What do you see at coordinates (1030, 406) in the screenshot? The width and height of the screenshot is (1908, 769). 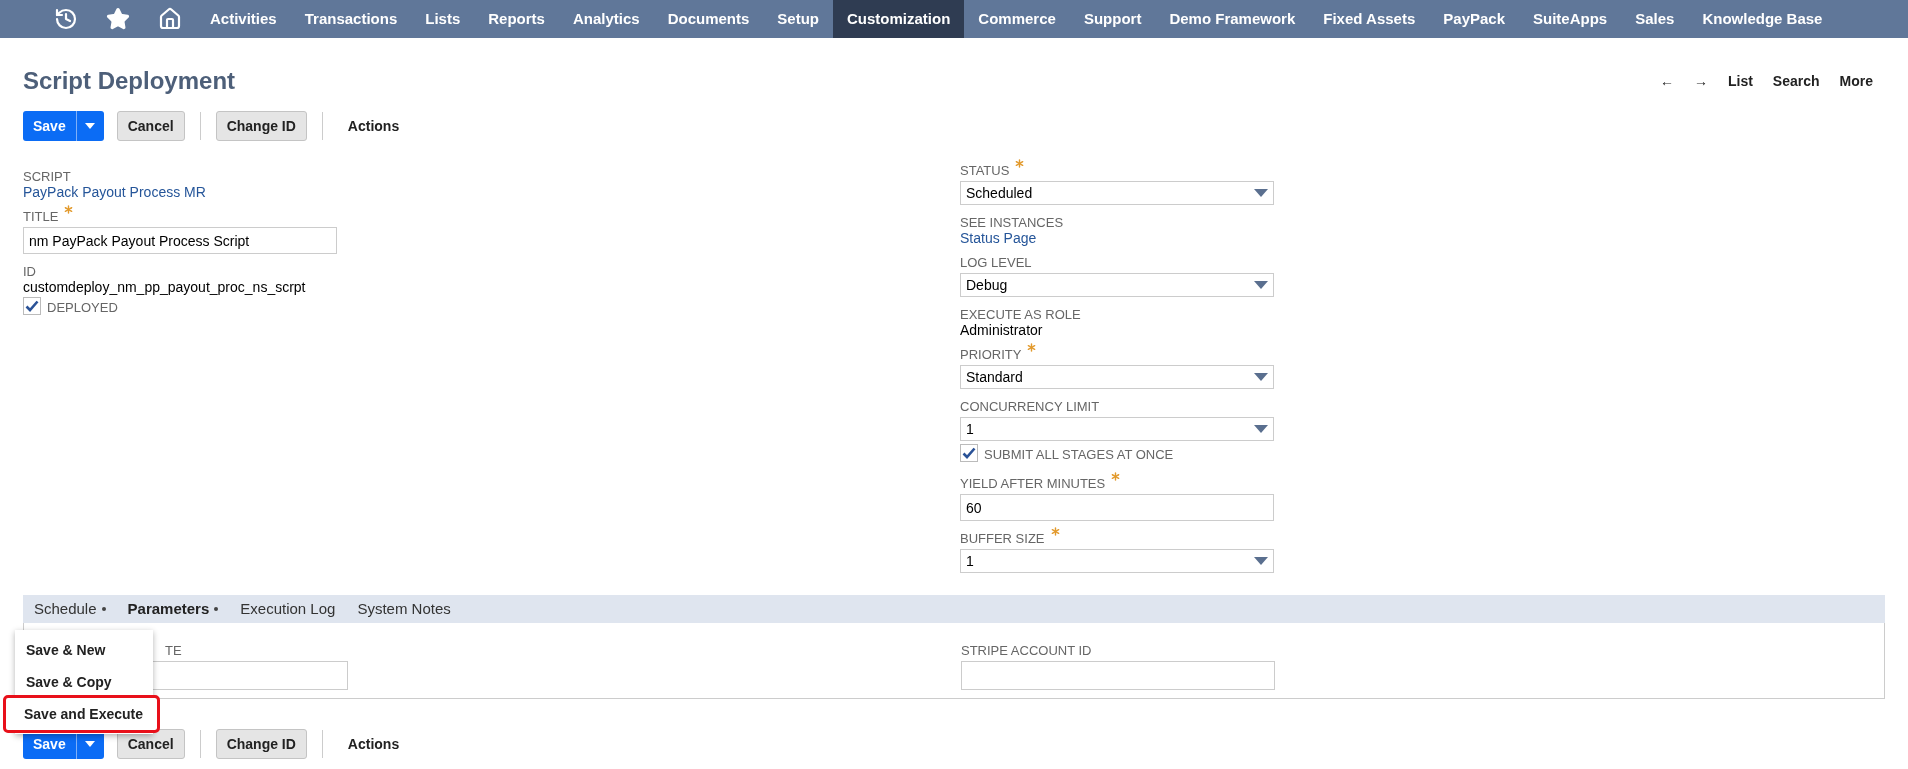 I see `field-label: CONCURRENCY LIMIT` at bounding box center [1030, 406].